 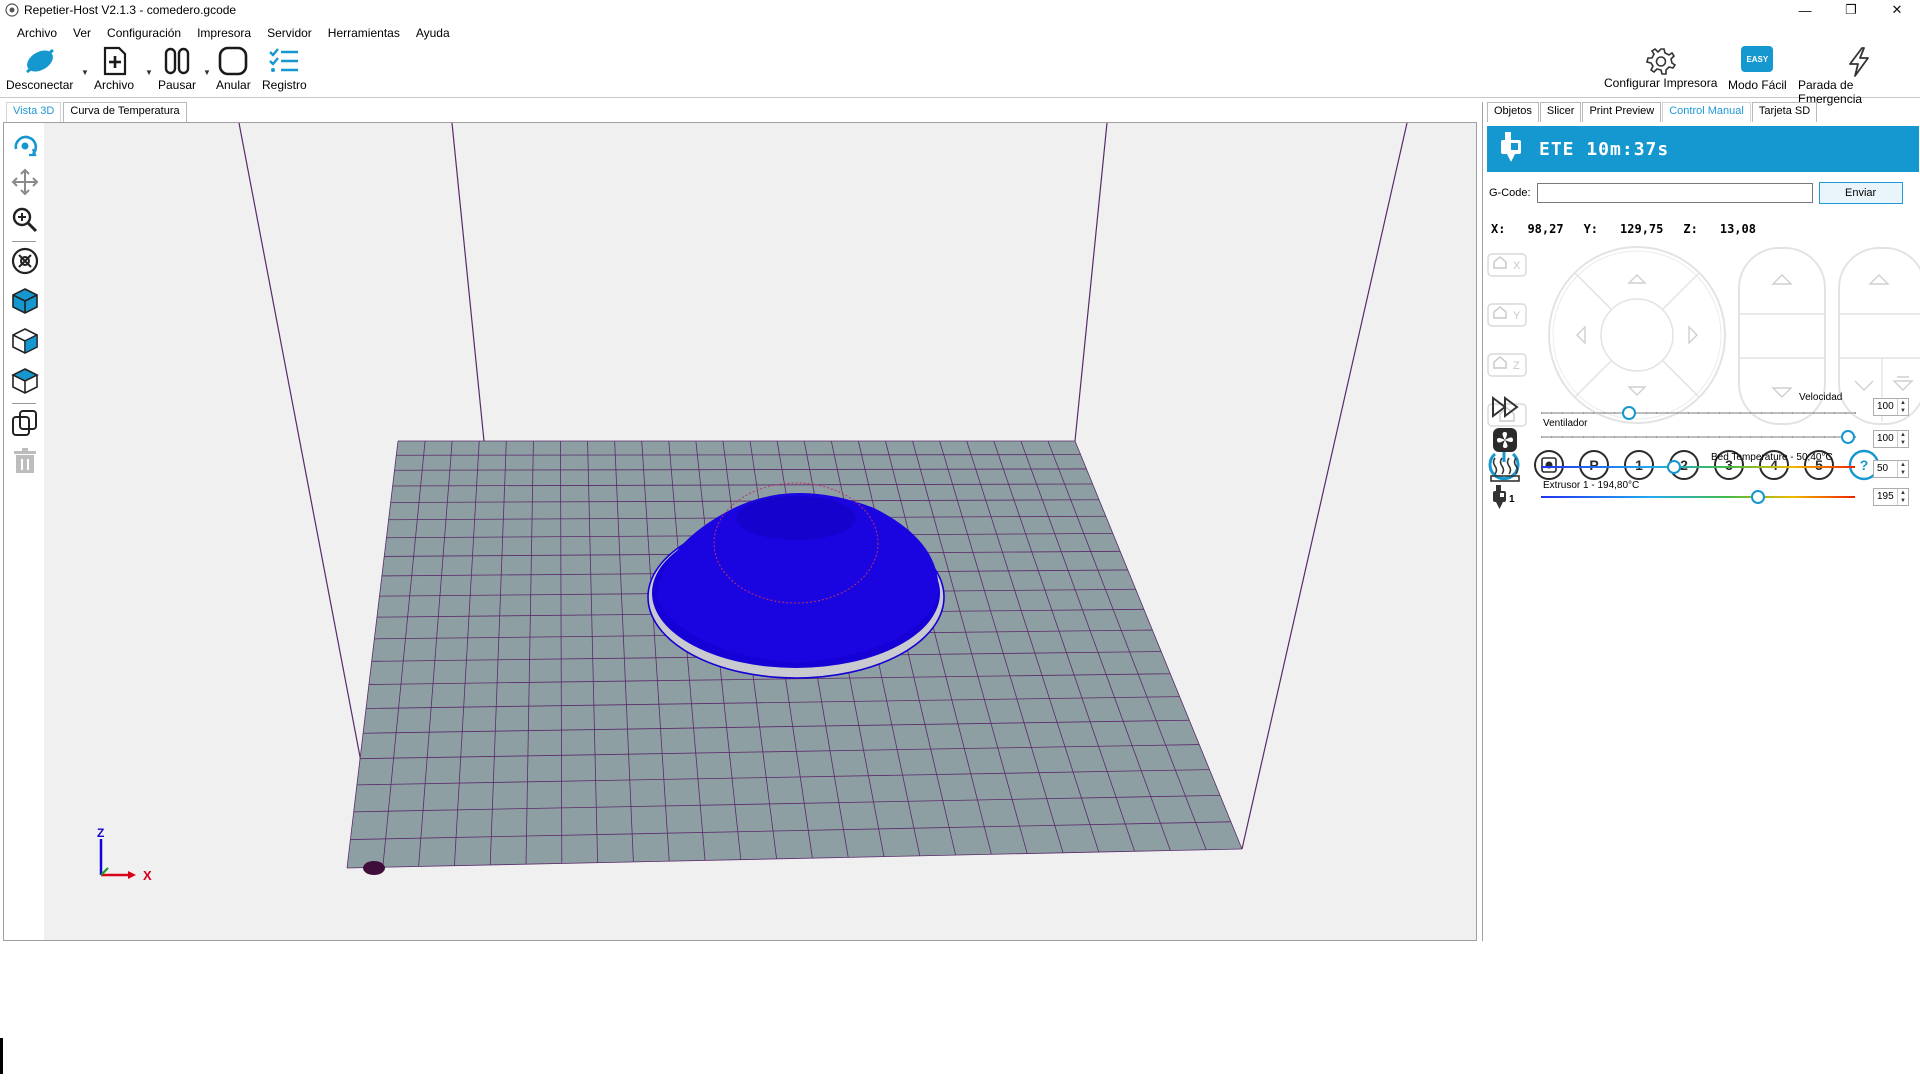 What do you see at coordinates (1505, 469) in the screenshot?
I see `heated-bed-icon` at bounding box center [1505, 469].